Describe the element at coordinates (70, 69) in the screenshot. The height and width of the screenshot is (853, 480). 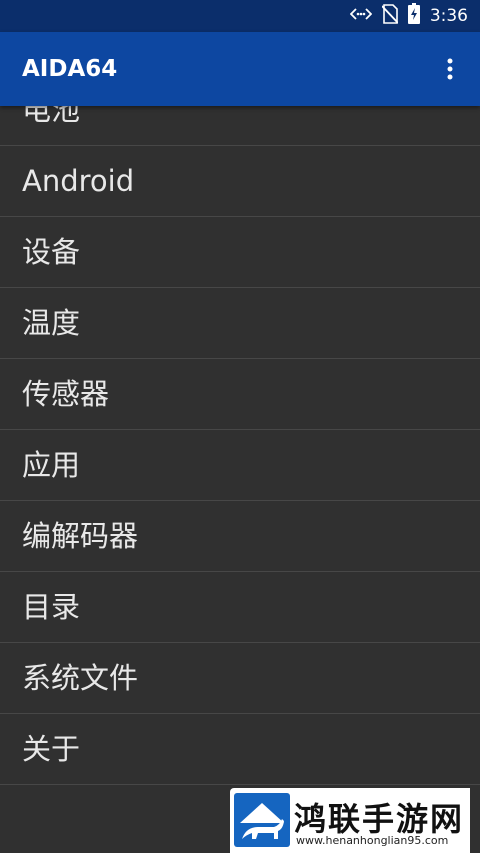
I see `app-title: AIDA64` at that location.